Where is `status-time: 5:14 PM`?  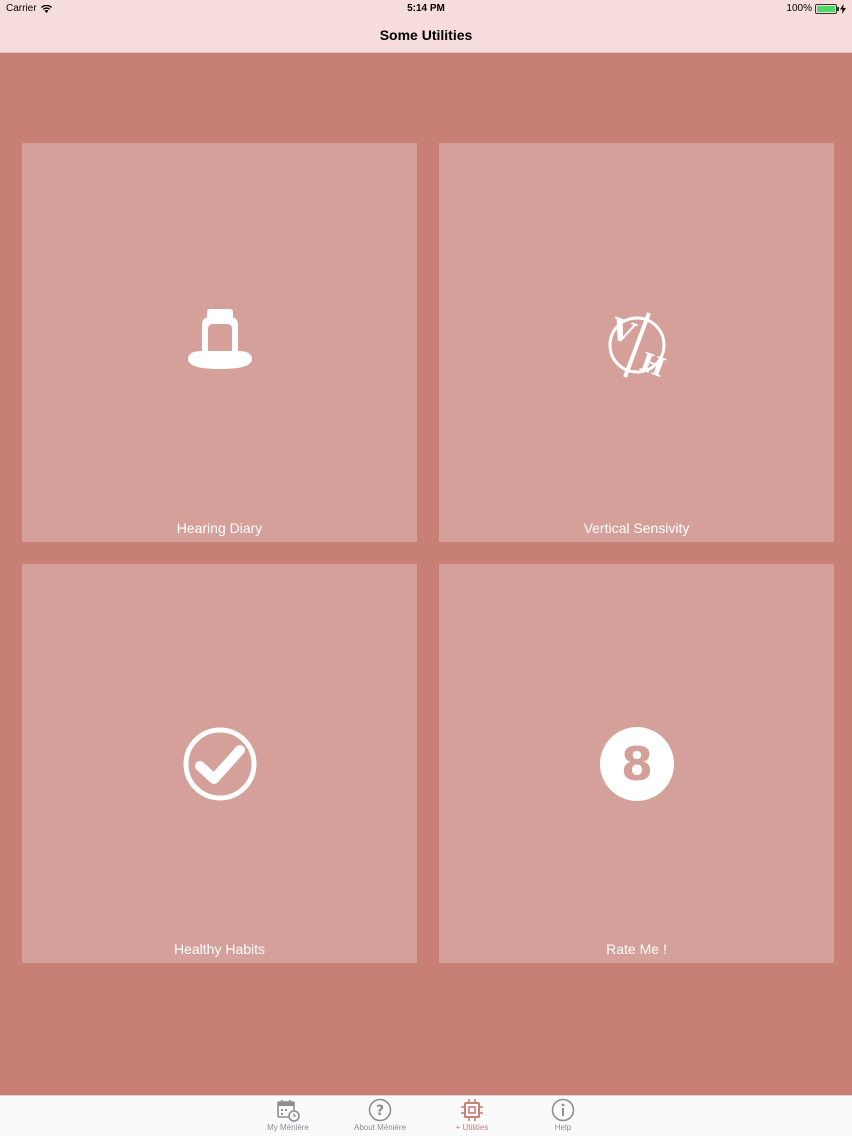 status-time: 5:14 PM is located at coordinates (426, 8).